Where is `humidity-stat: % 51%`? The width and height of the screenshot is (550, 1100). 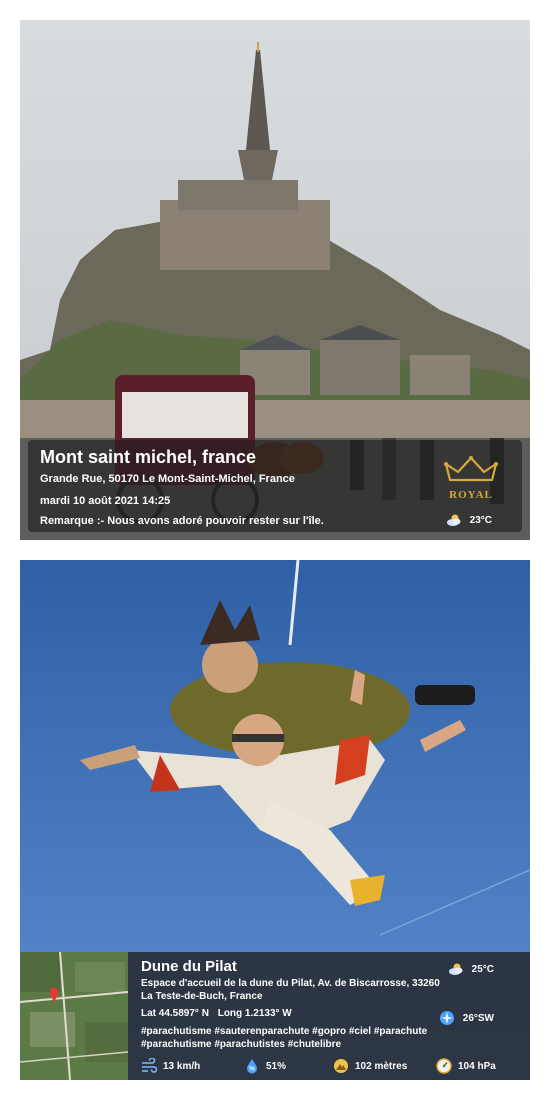 humidity-stat: % 51% is located at coordinates (265, 1066).